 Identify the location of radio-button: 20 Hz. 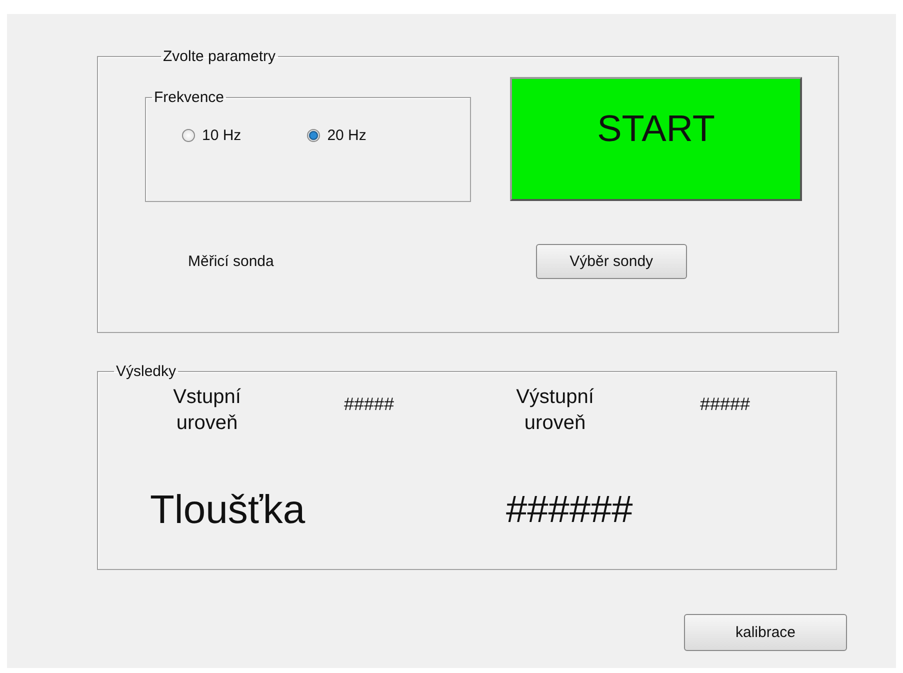
(336, 135).